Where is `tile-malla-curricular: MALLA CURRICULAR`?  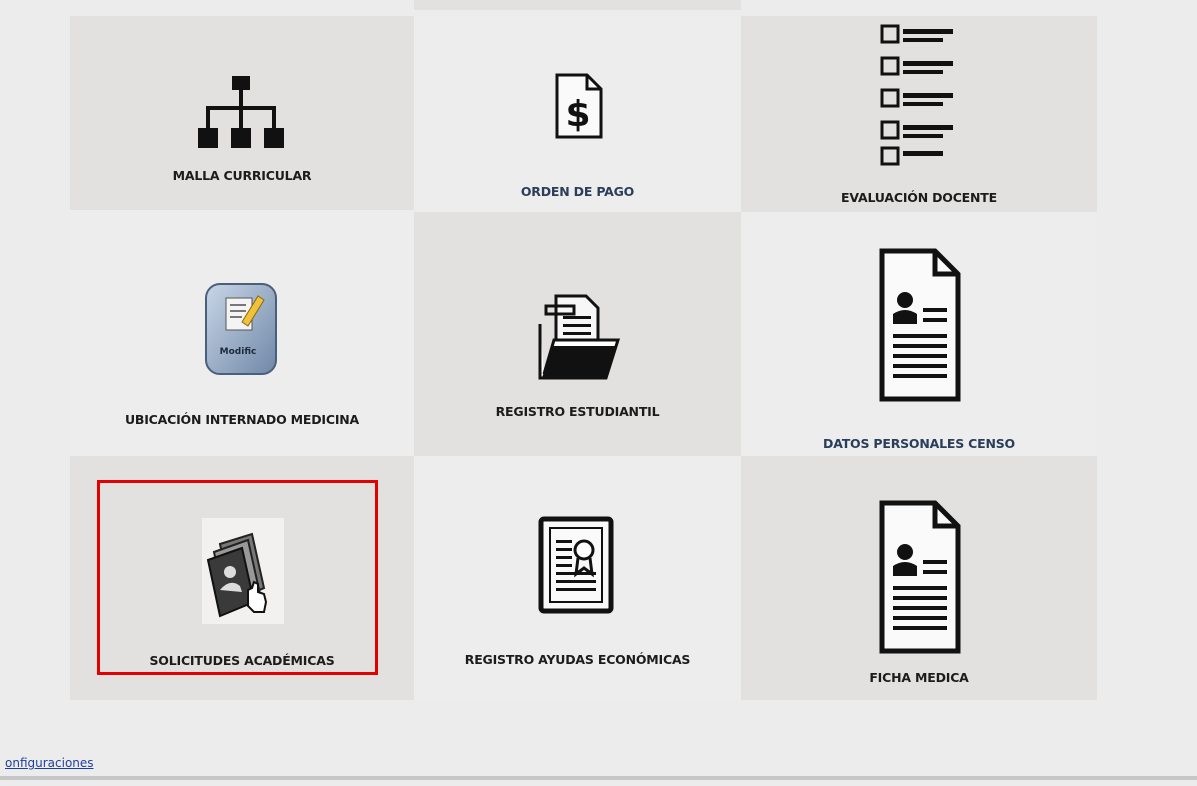
tile-malla-curricular: MALLA CURRICULAR is located at coordinates (242, 113).